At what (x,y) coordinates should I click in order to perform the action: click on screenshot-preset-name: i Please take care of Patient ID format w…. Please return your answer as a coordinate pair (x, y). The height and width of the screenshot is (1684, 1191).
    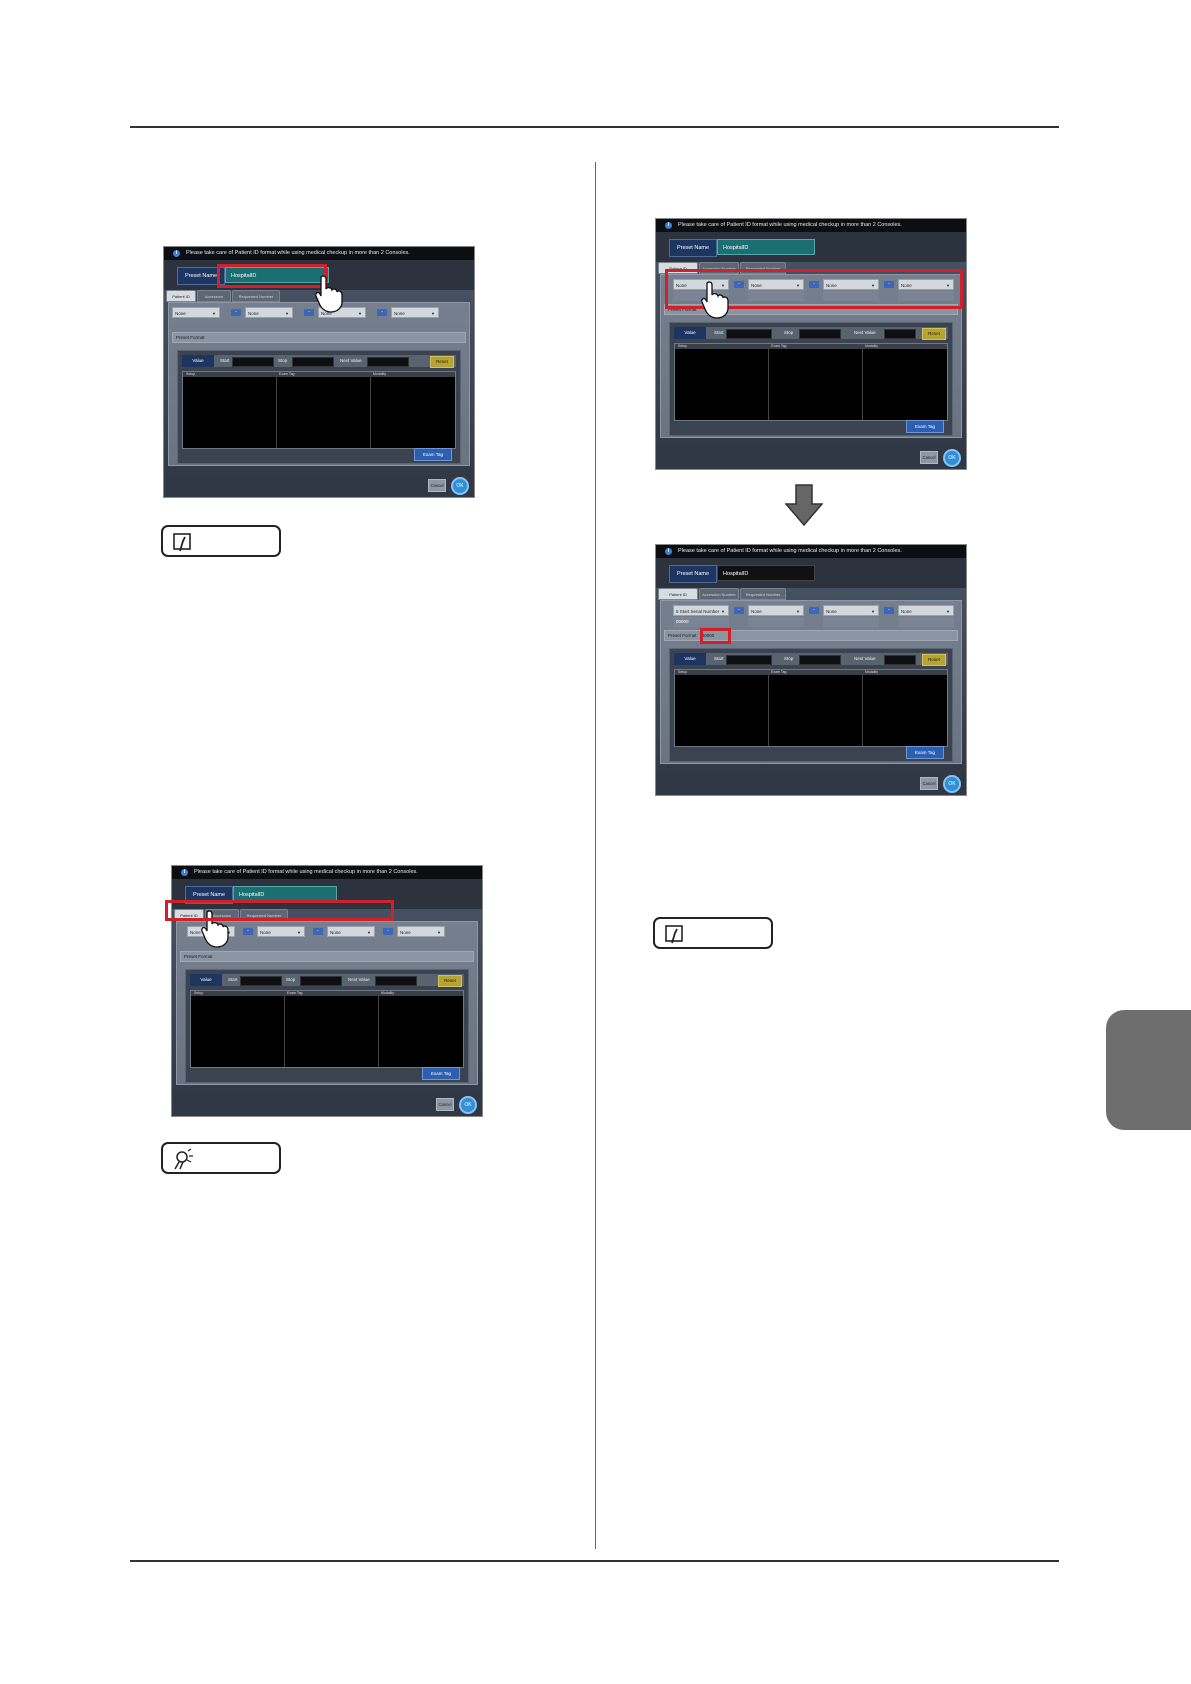
    Looking at the image, I should click on (319, 372).